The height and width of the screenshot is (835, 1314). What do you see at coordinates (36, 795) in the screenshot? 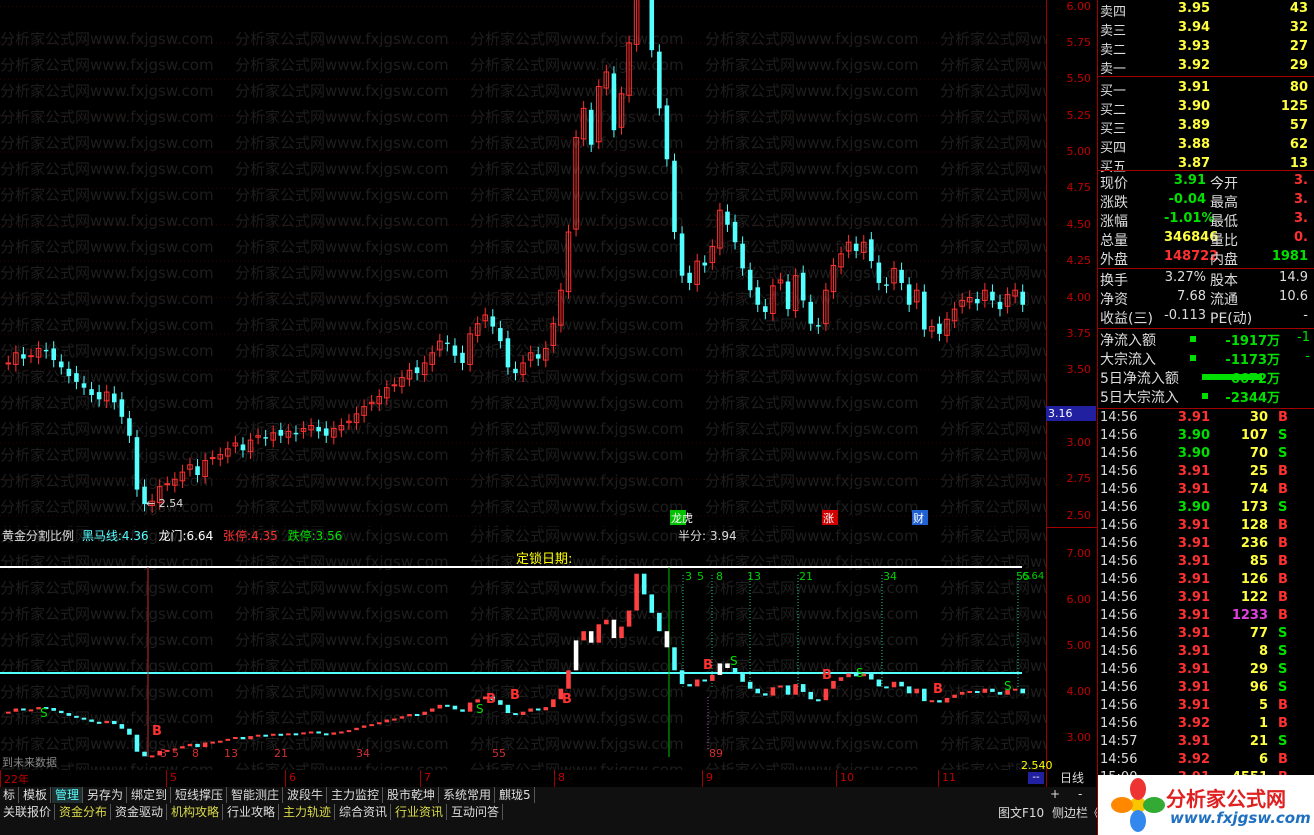
I see `tab-1: 模板` at bounding box center [36, 795].